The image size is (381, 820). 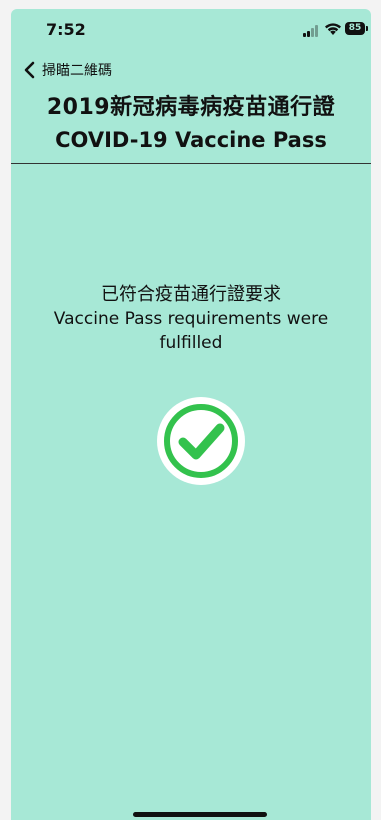 What do you see at coordinates (191, 124) in the screenshot?
I see `page-title: 2019新冠病毒病疫苗通行證 COVID-19 Vaccine Pass` at bounding box center [191, 124].